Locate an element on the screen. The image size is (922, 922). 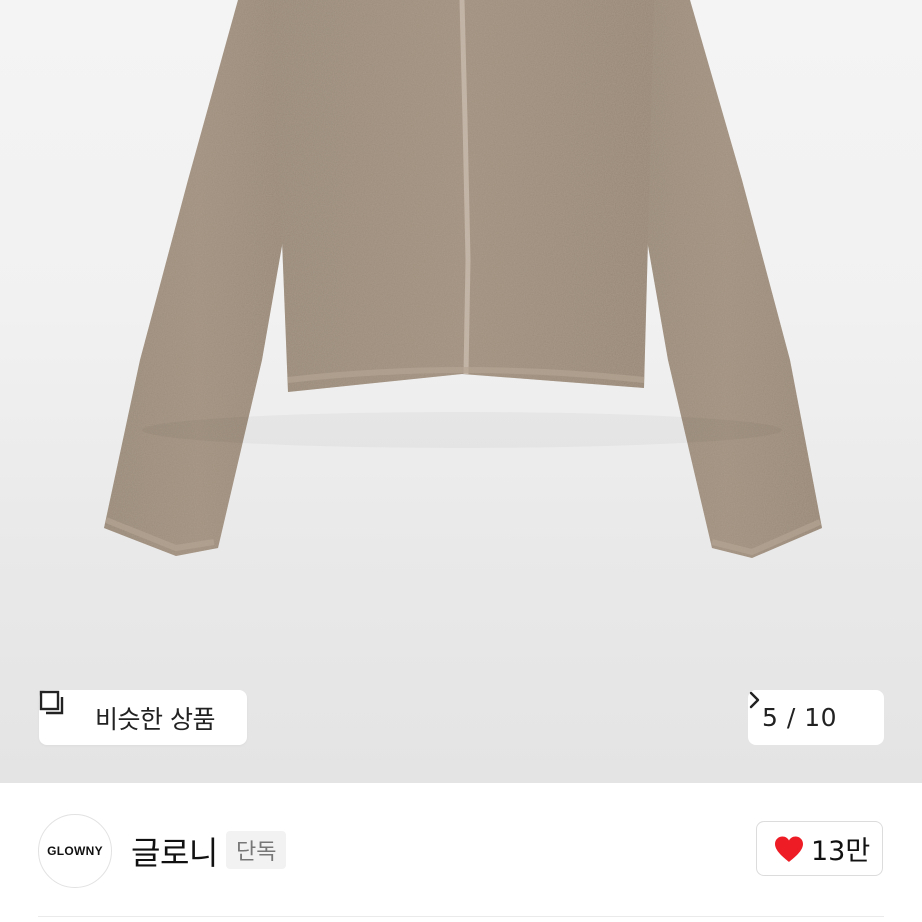
left-sleeve is located at coordinates (198, 278).